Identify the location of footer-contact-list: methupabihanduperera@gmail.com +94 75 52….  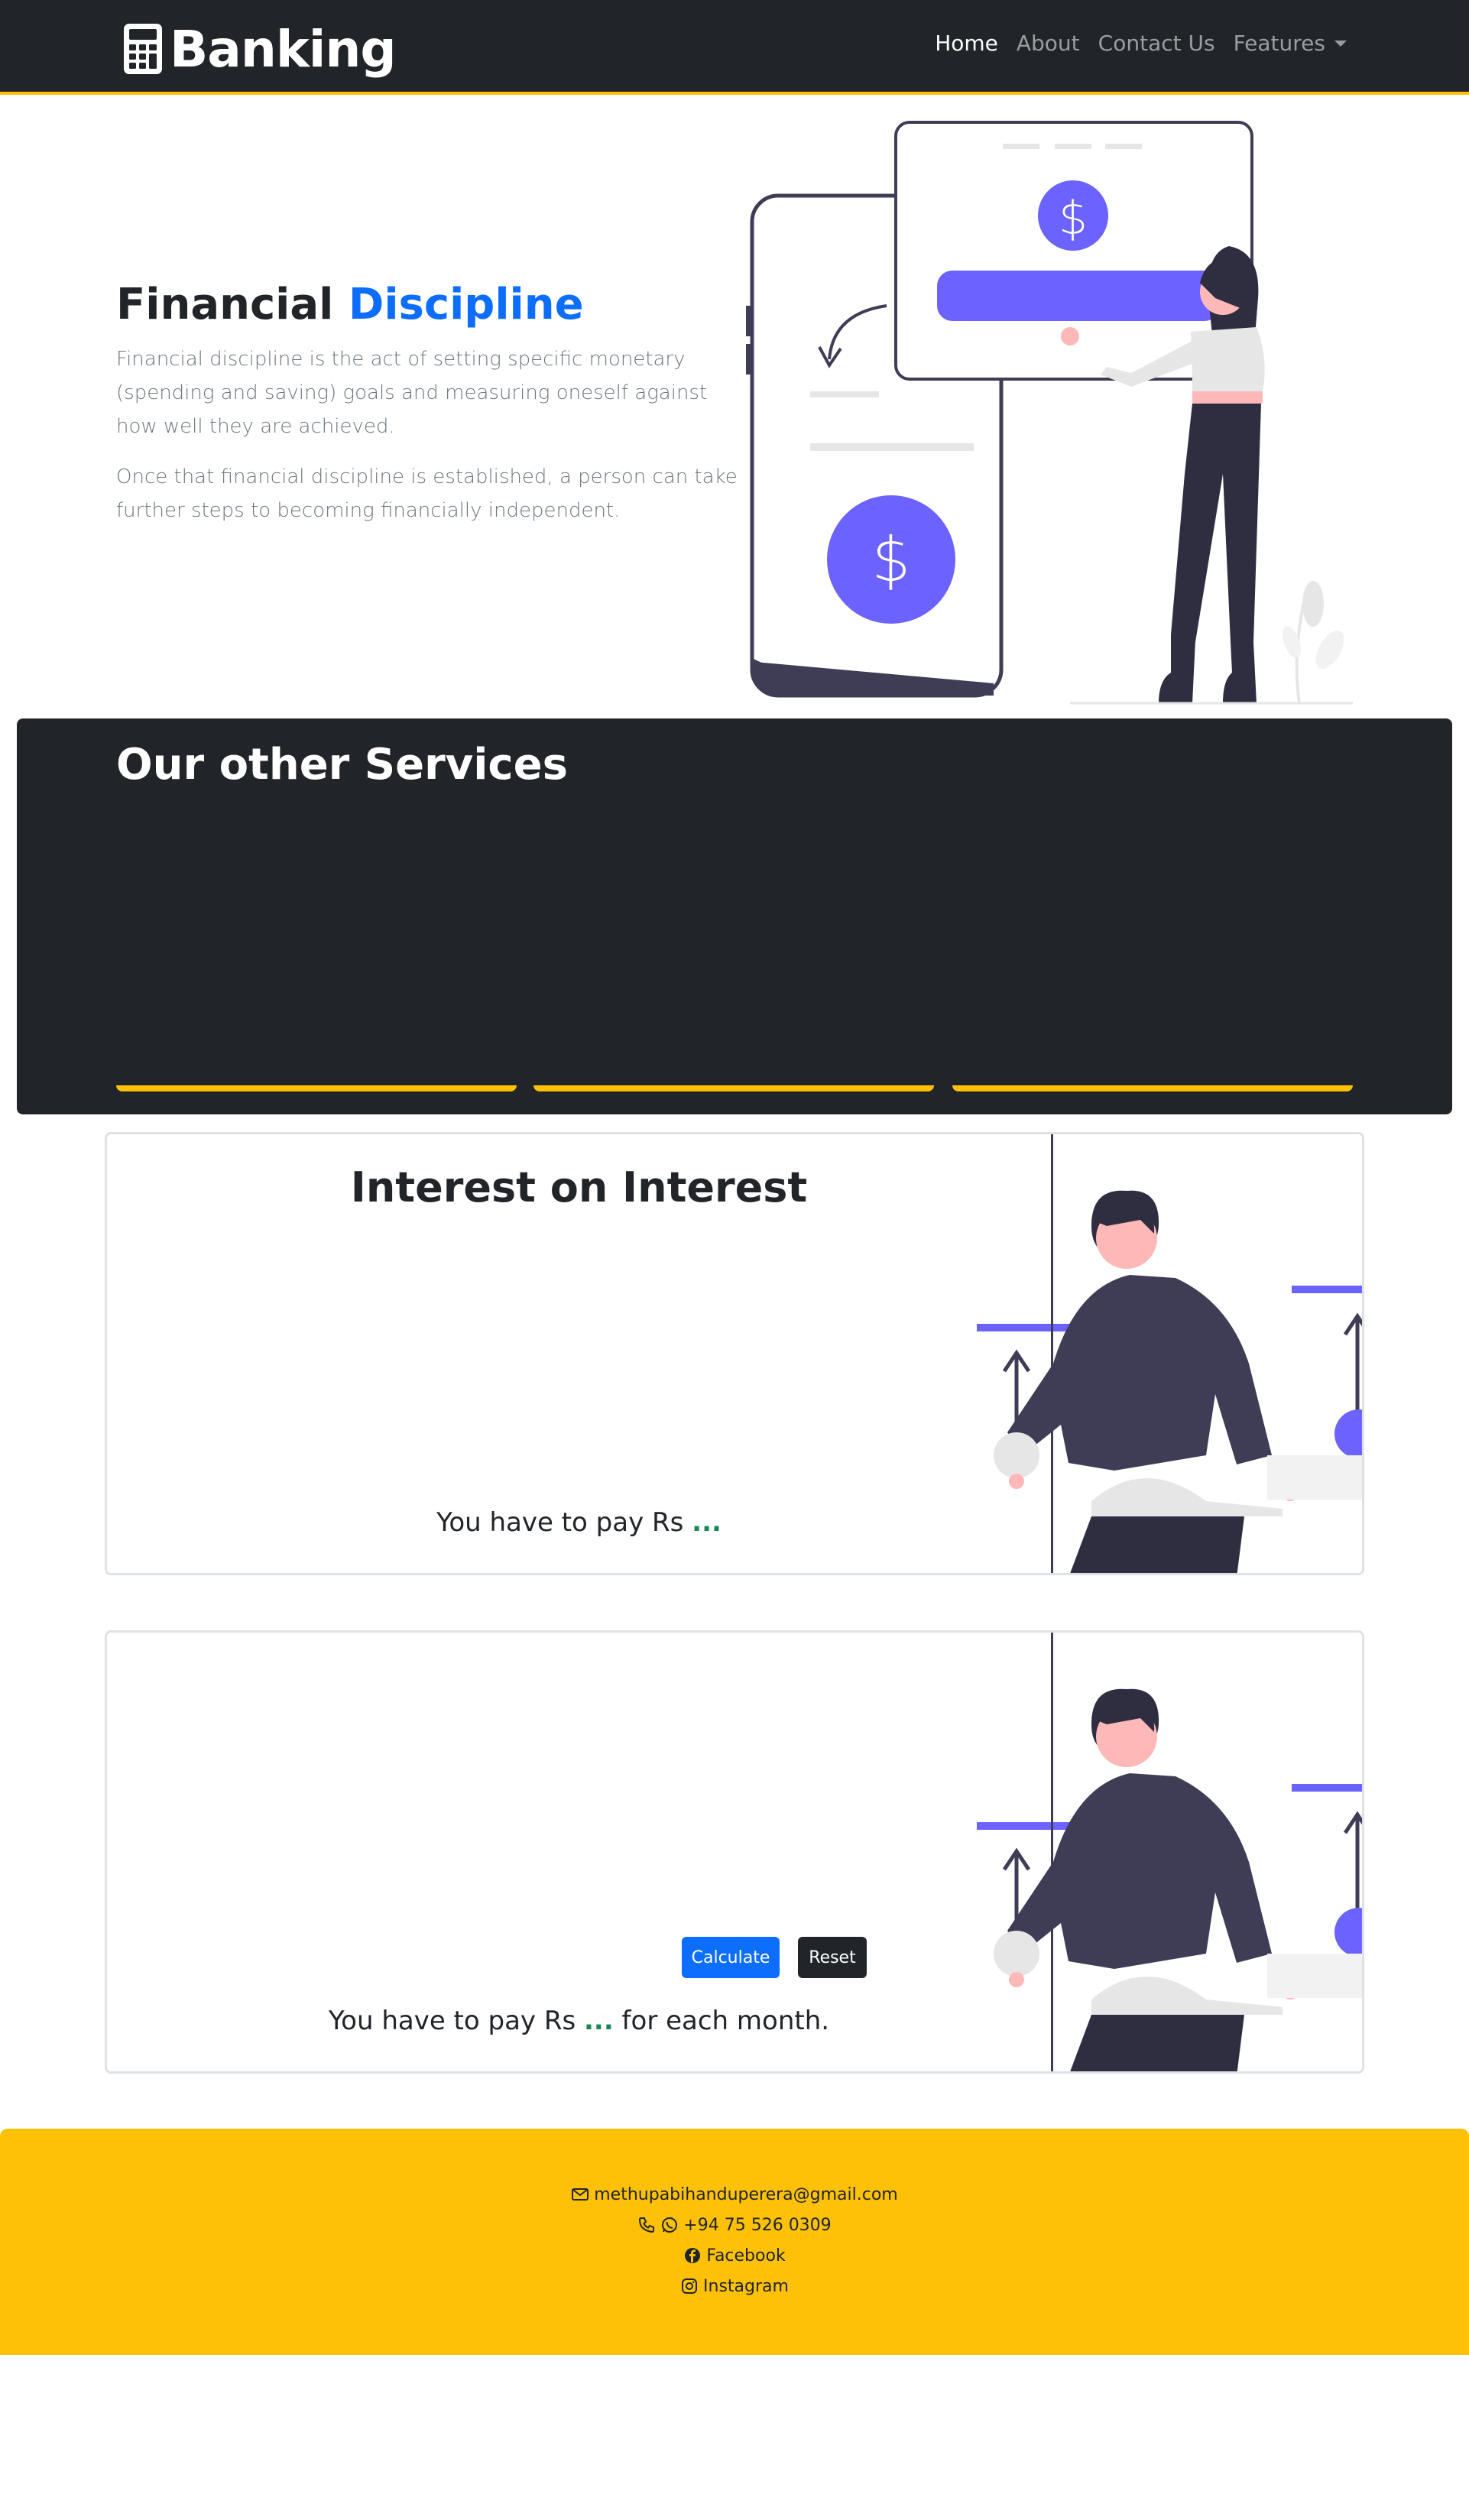
(734, 2240).